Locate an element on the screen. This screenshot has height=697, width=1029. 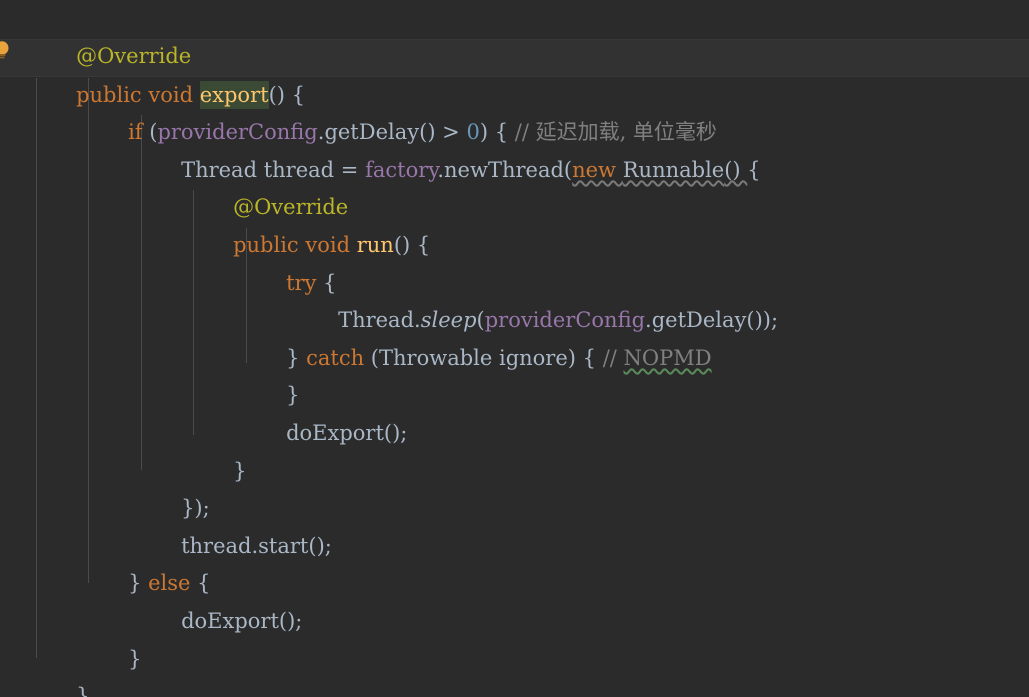
punctuation: { is located at coordinates (754, 169).